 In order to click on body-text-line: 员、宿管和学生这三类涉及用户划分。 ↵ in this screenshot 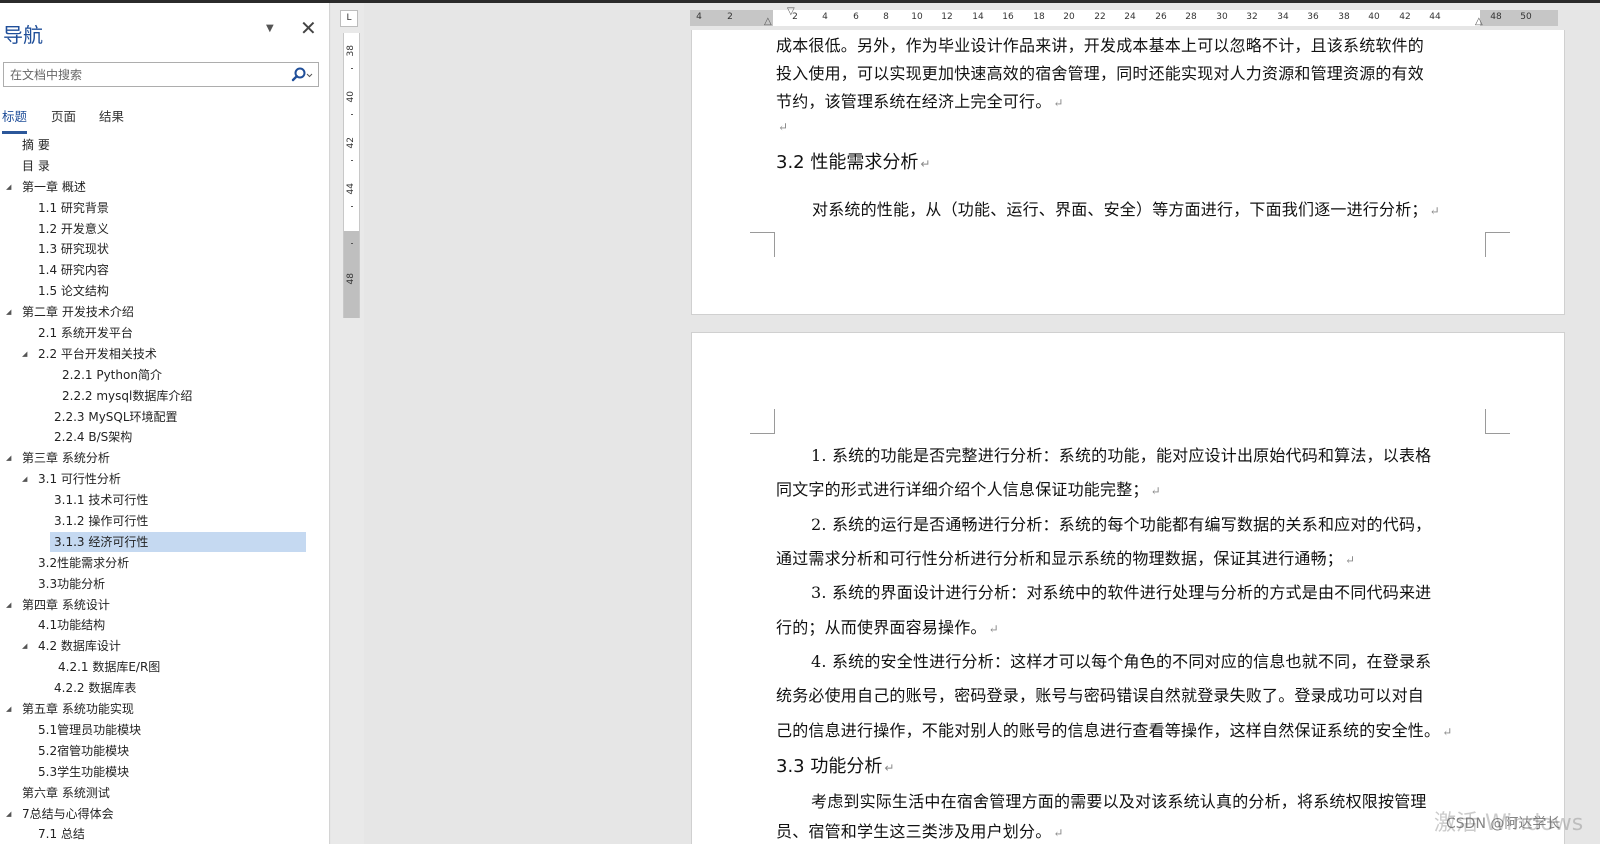, I will do `click(920, 830)`.